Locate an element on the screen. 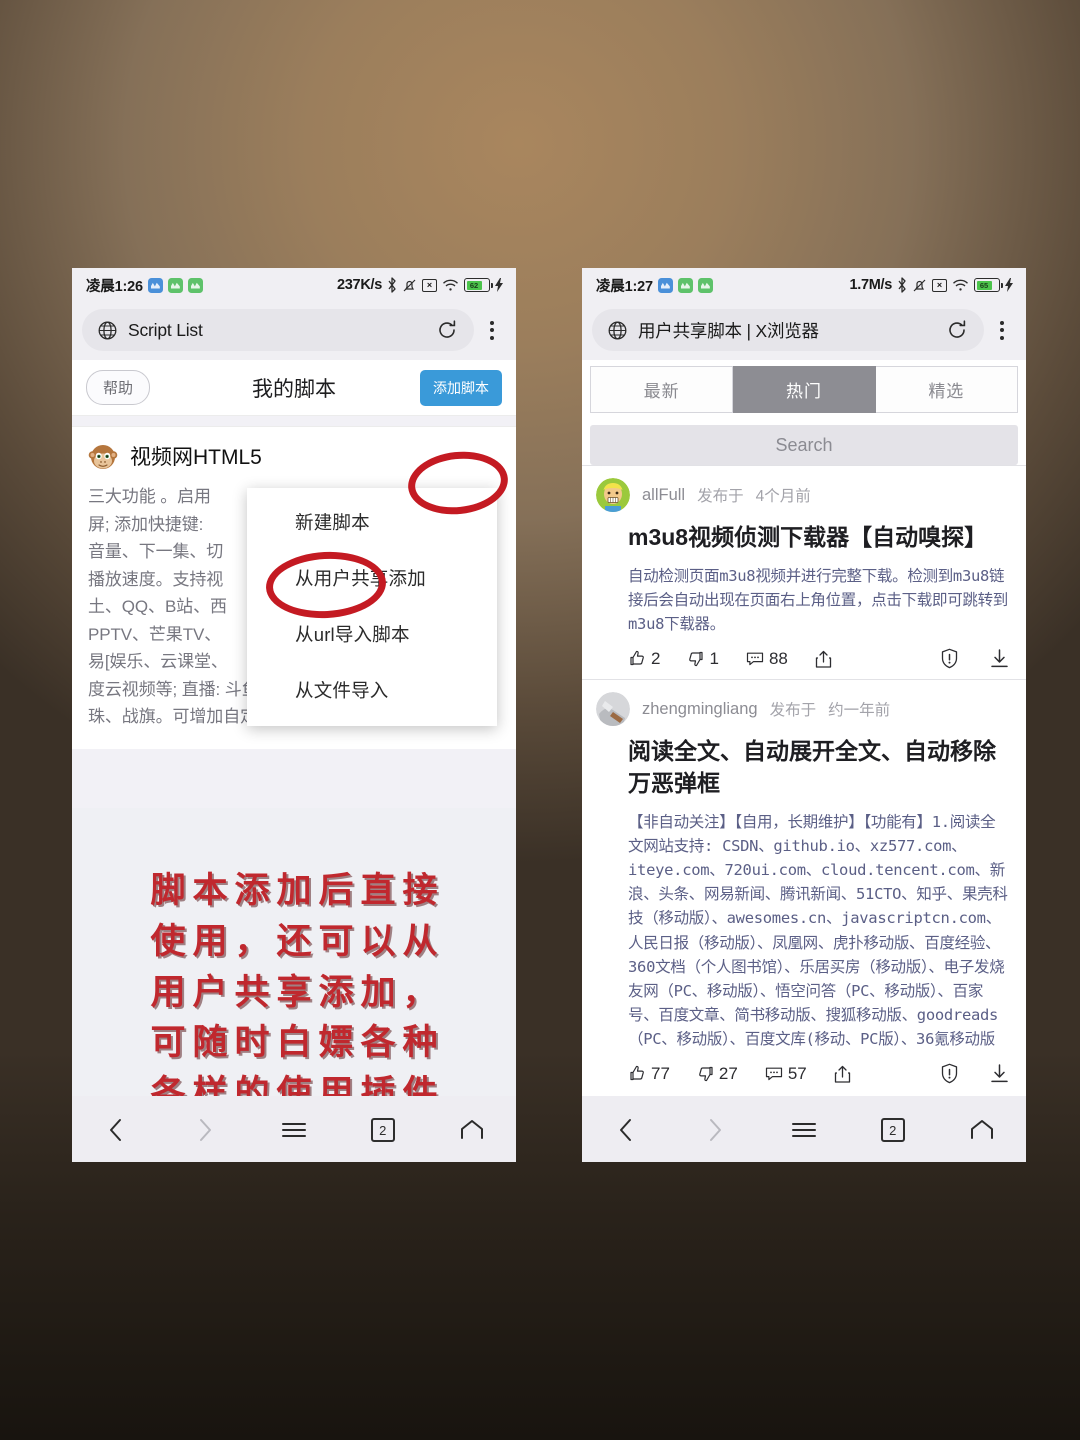  post-posted-prefix: 发布于 is located at coordinates (720, 496).